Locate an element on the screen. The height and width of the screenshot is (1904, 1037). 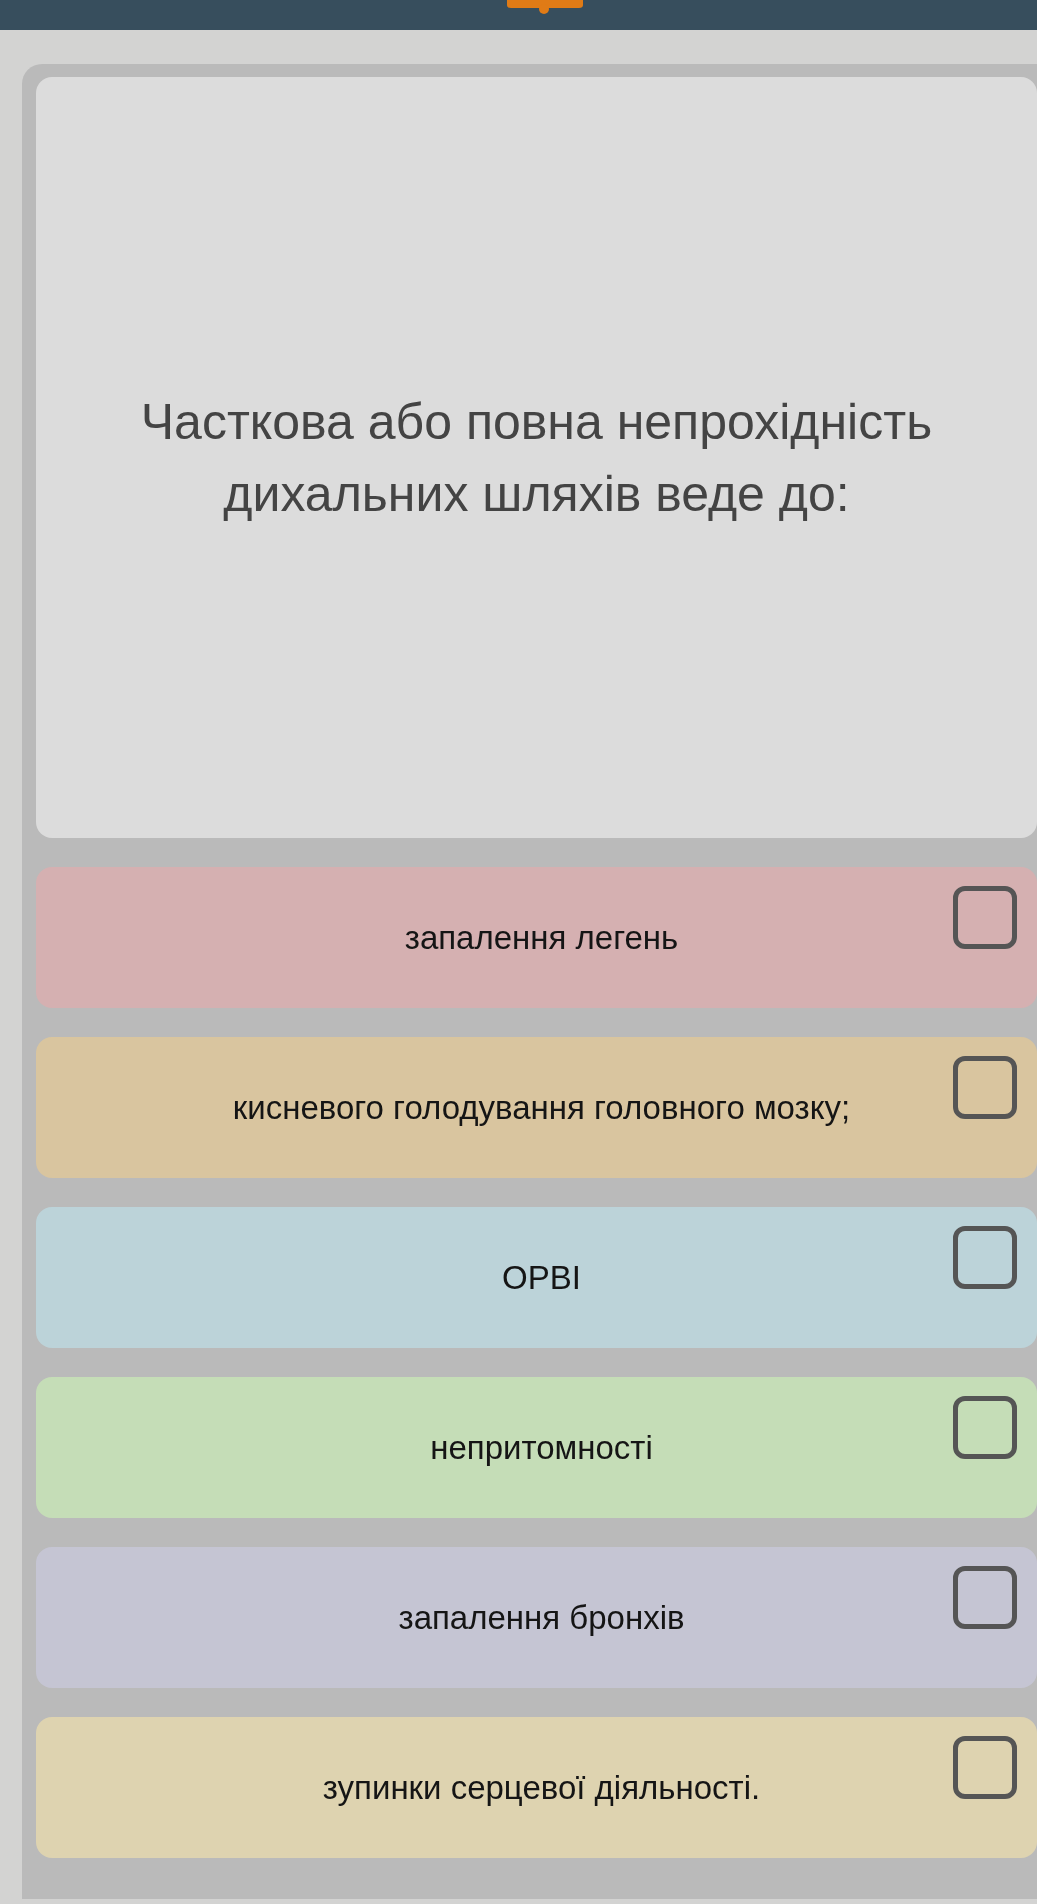
answer-option: запалення бронхів is located at coordinates (536, 1617).